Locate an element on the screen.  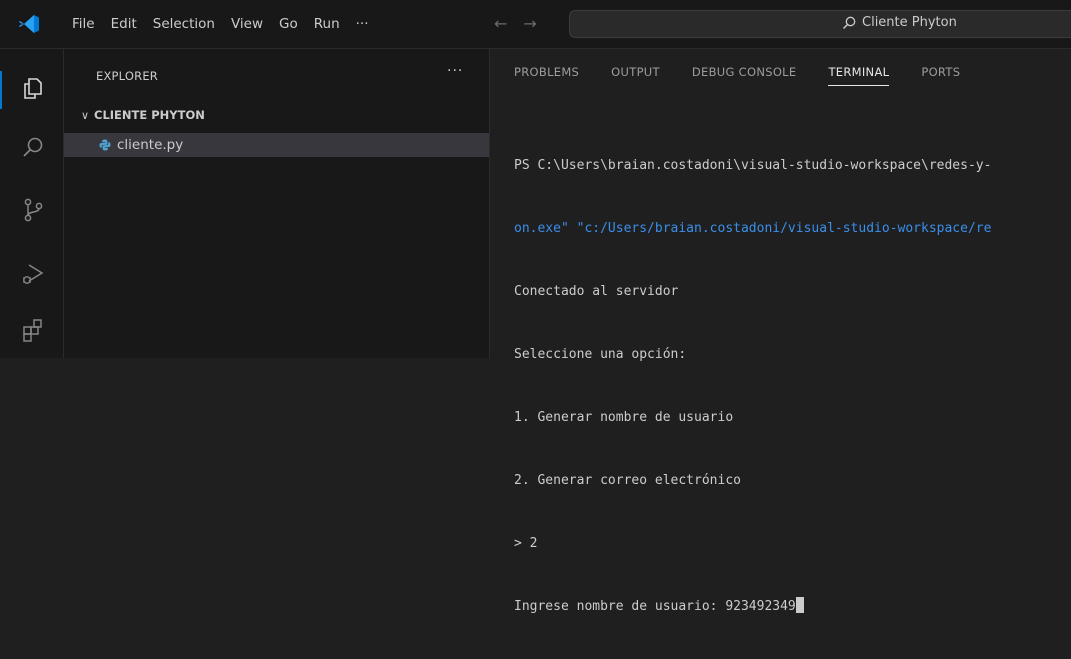
python-file-icon is located at coordinates (105, 145).